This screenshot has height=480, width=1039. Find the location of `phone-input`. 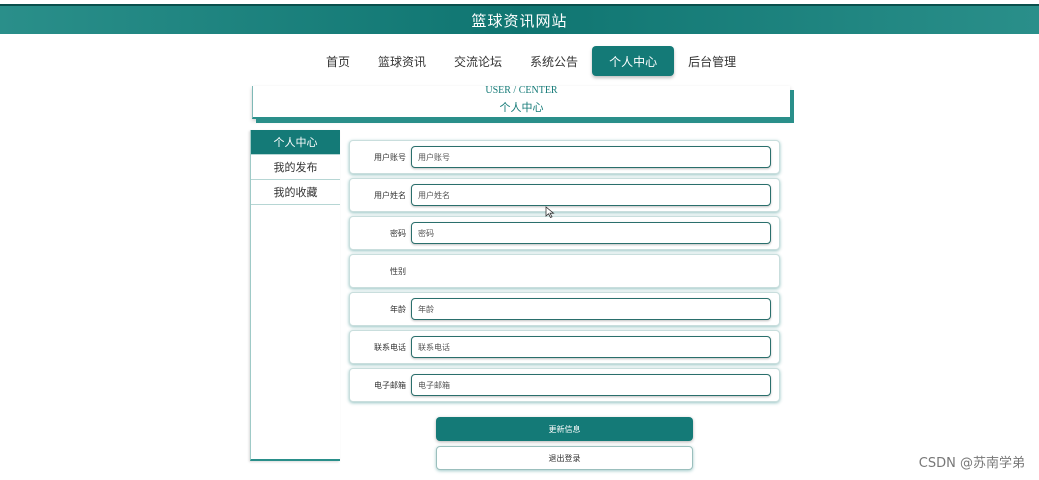

phone-input is located at coordinates (591, 347).